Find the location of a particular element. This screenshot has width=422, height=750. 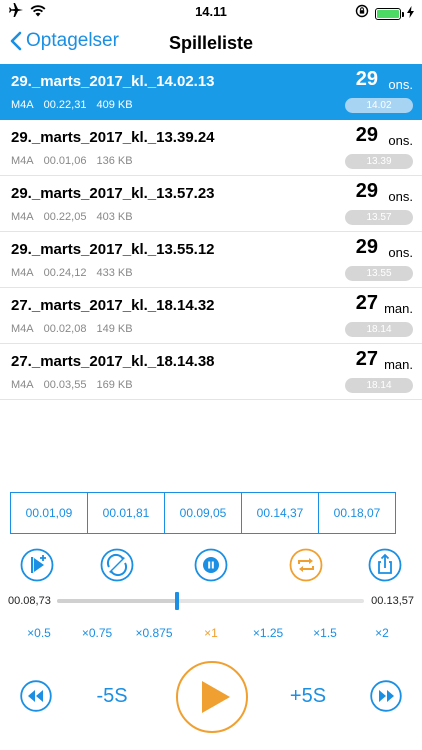

recording-time-badge: 13.55 is located at coordinates (379, 273).